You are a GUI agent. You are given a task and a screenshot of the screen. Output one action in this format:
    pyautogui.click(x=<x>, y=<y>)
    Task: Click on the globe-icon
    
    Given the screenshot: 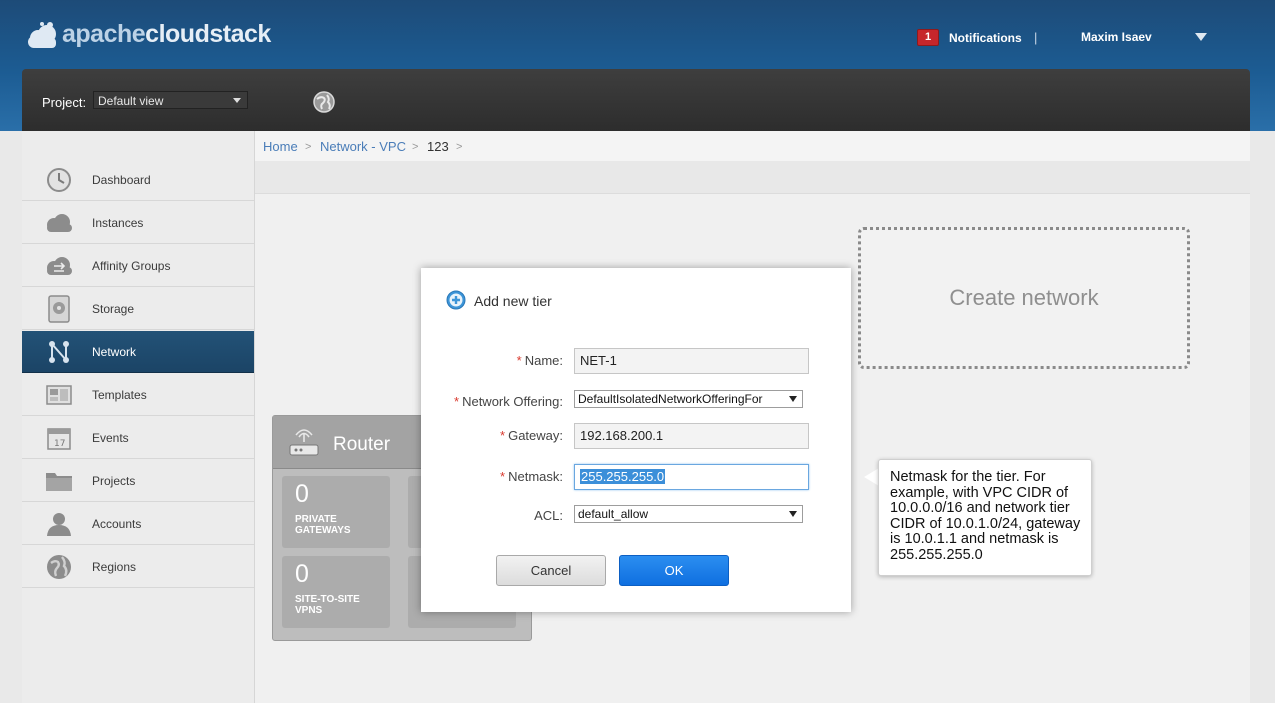 What is the action you would take?
    pyautogui.click(x=59, y=567)
    